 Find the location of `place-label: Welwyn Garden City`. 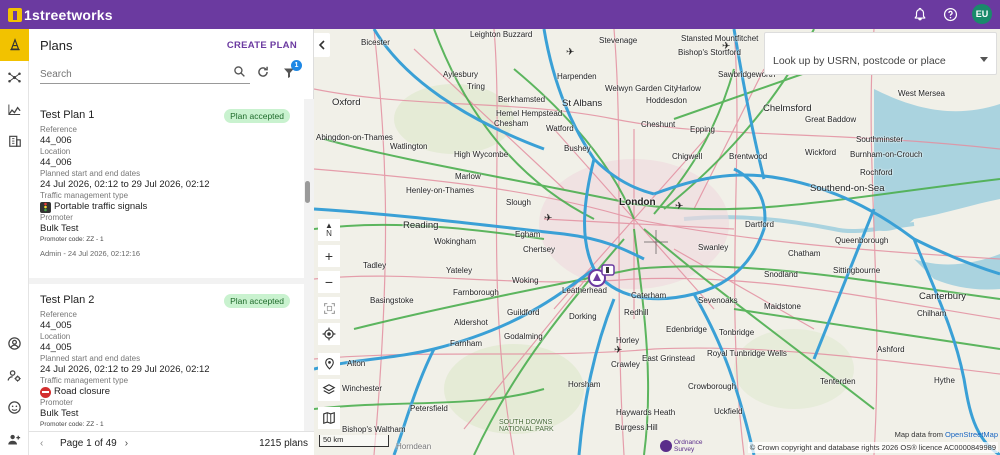

place-label: Welwyn Garden City is located at coordinates (641, 88).